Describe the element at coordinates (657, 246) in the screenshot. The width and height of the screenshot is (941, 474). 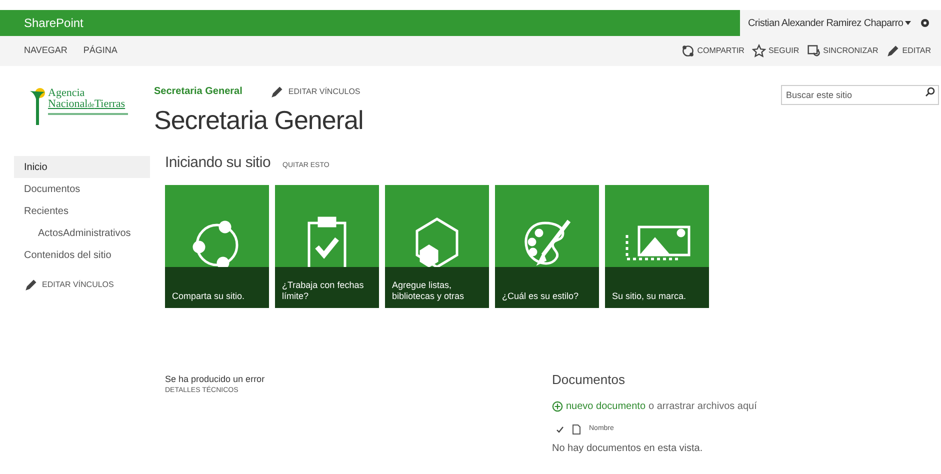
I see `tile: Su sitio, su marca.` at that location.